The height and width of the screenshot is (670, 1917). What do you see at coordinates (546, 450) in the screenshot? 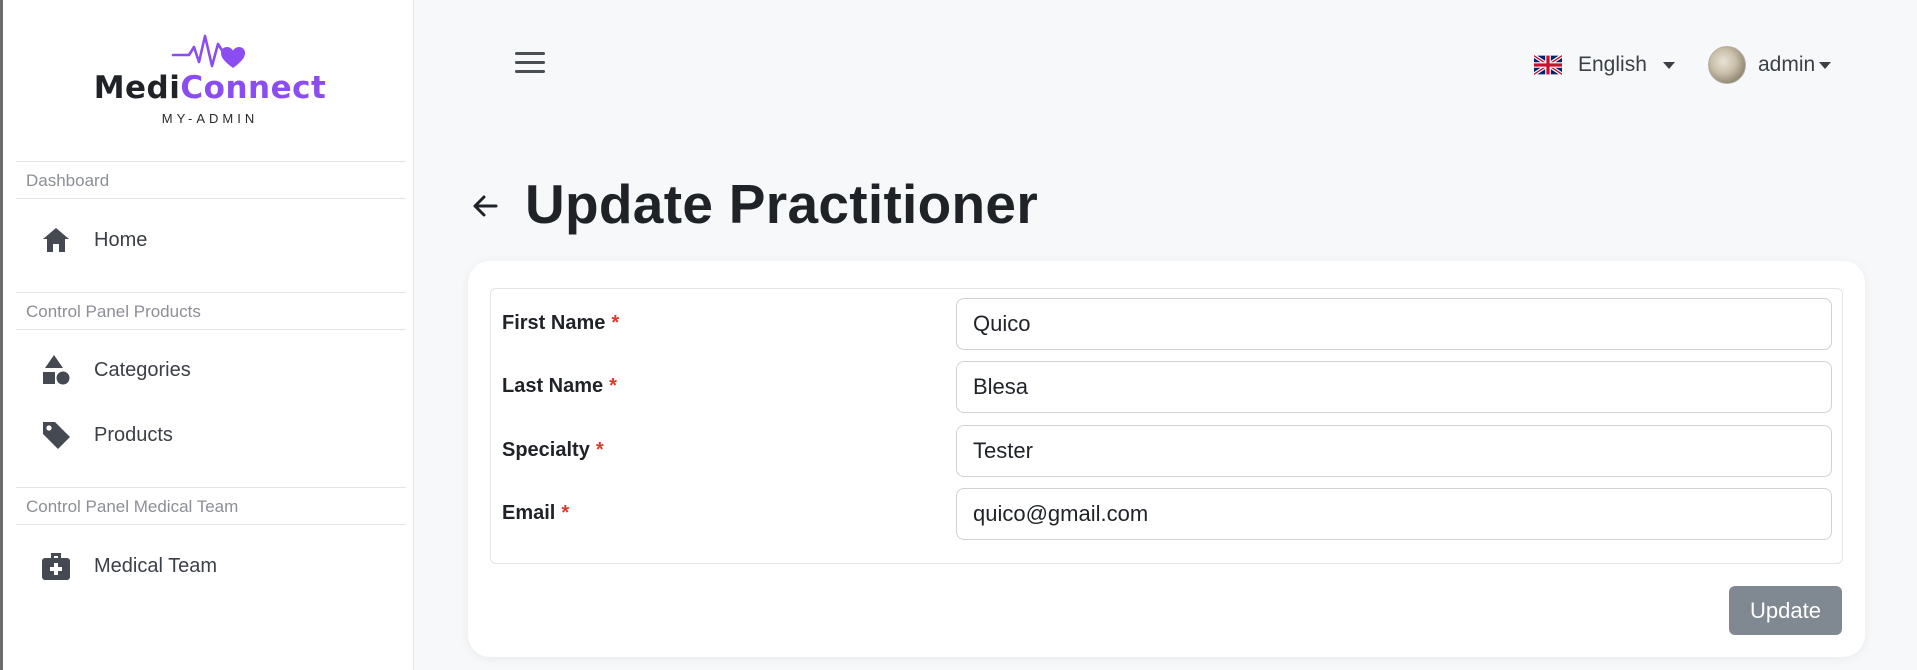
I see `specialty-label-text: Specialty` at bounding box center [546, 450].